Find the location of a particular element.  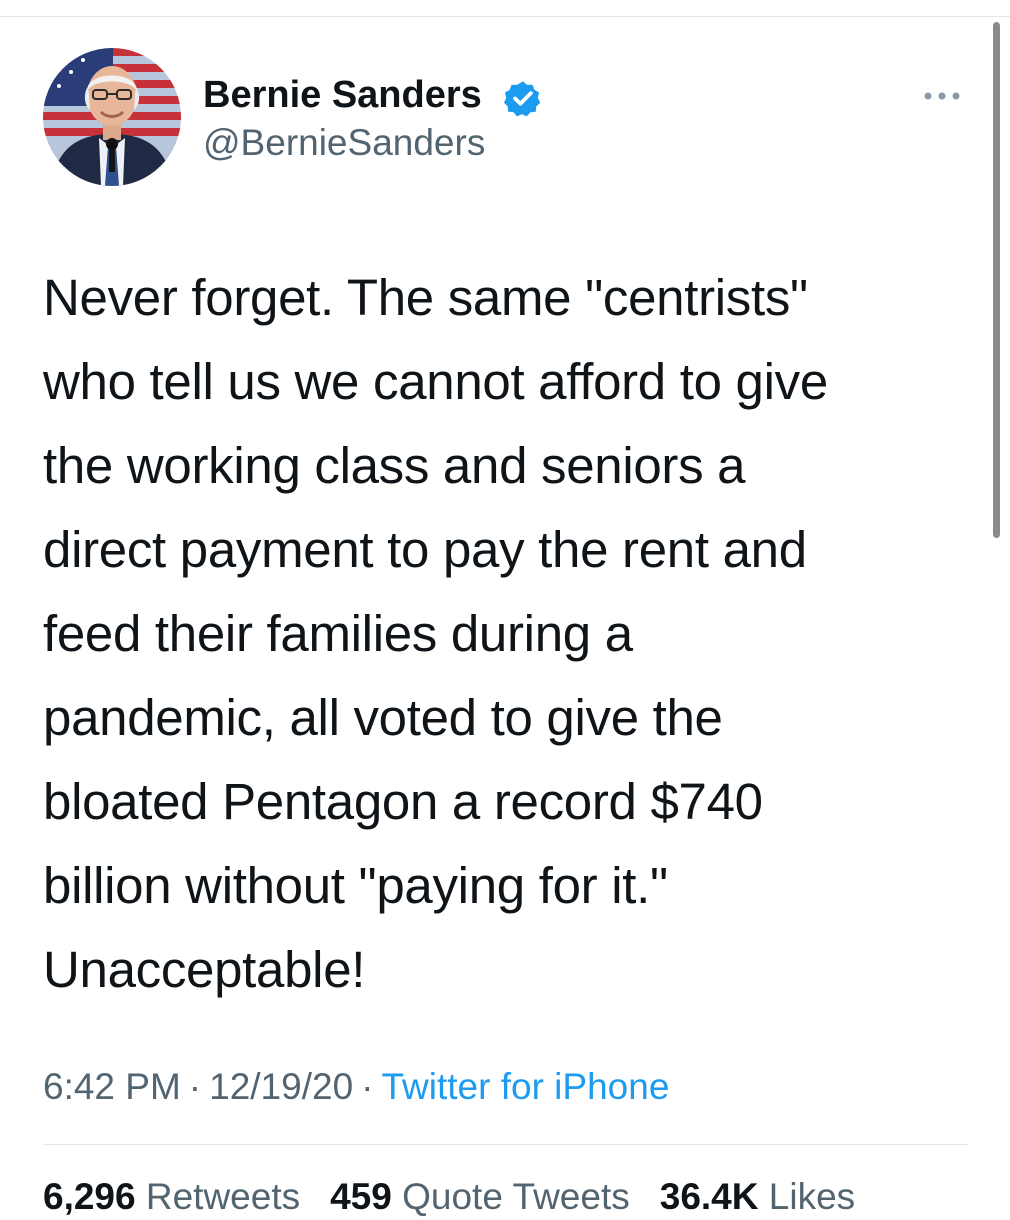

quote-tweets-count: 459 is located at coordinates (361, 1196).